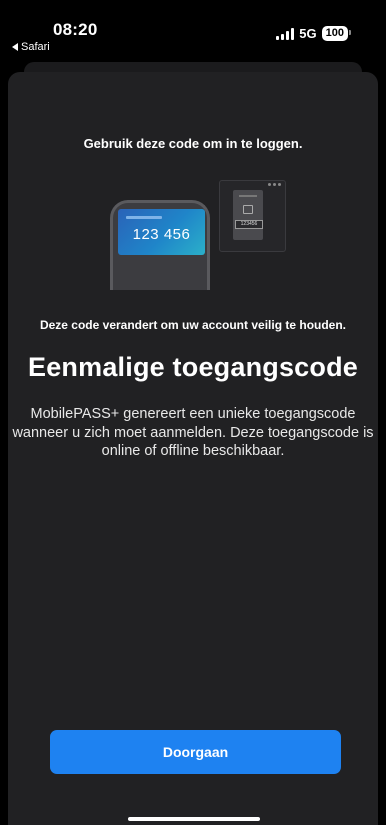 This screenshot has height=825, width=386. Describe the element at coordinates (193, 367) in the screenshot. I see `page-title: Eenmalige toegangscode` at that location.